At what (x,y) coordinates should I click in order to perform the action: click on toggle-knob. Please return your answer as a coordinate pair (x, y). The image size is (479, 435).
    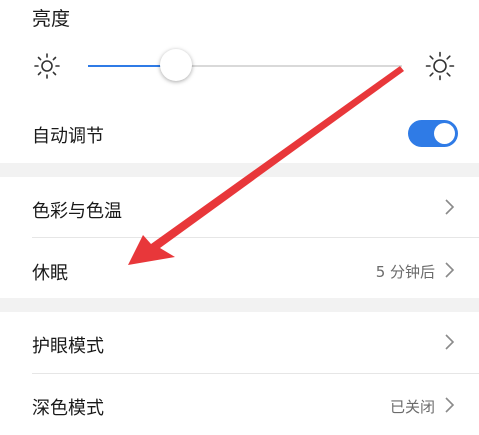
    Looking at the image, I should click on (444, 133).